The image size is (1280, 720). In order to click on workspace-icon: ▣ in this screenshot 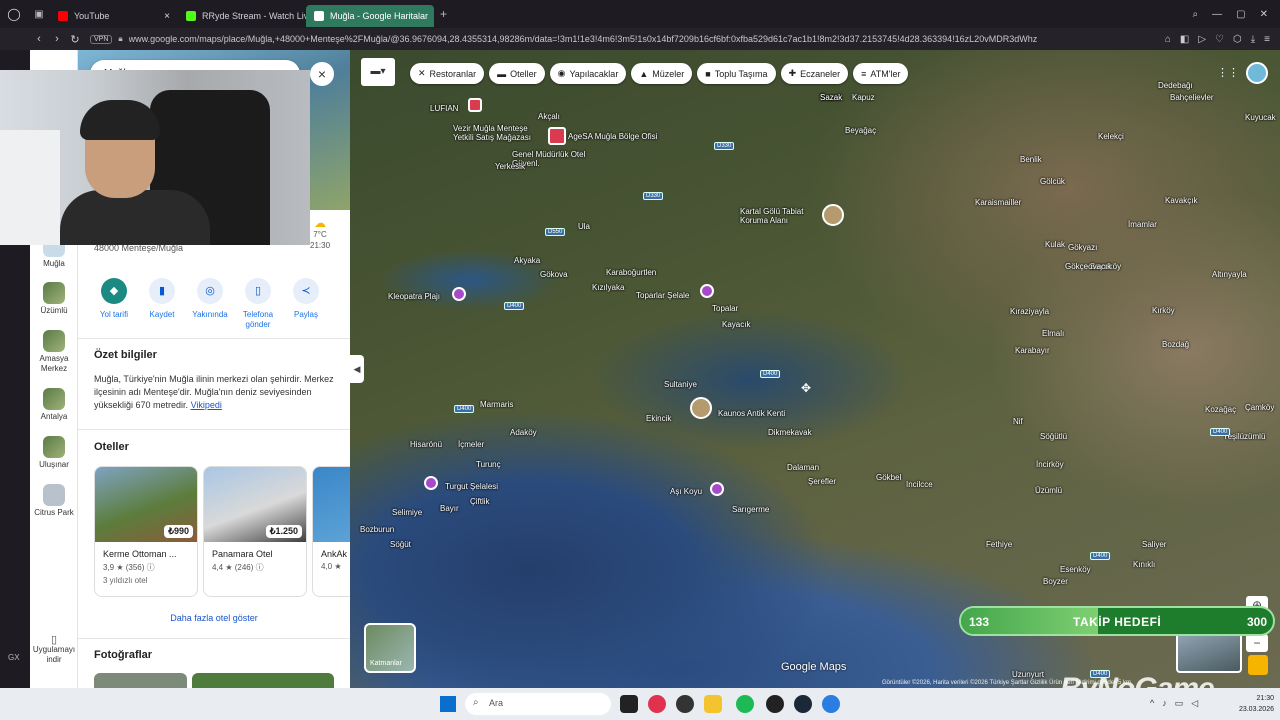, I will do `click(39, 14)`.